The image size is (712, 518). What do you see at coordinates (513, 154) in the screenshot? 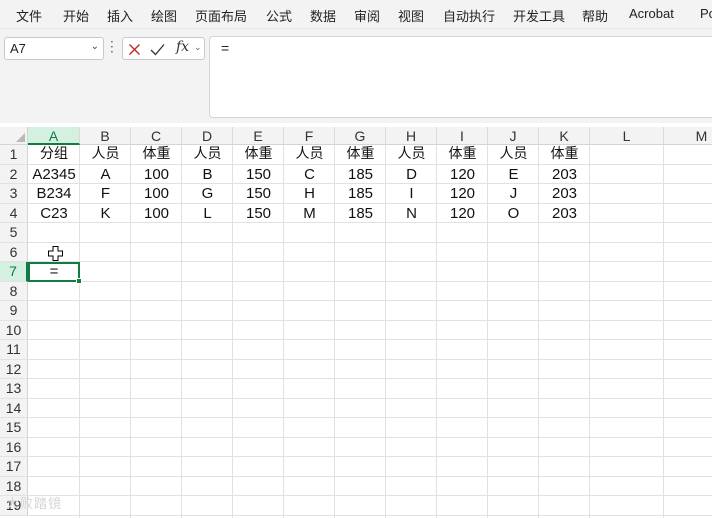
I see `cell-j1: 人员` at bounding box center [513, 154].